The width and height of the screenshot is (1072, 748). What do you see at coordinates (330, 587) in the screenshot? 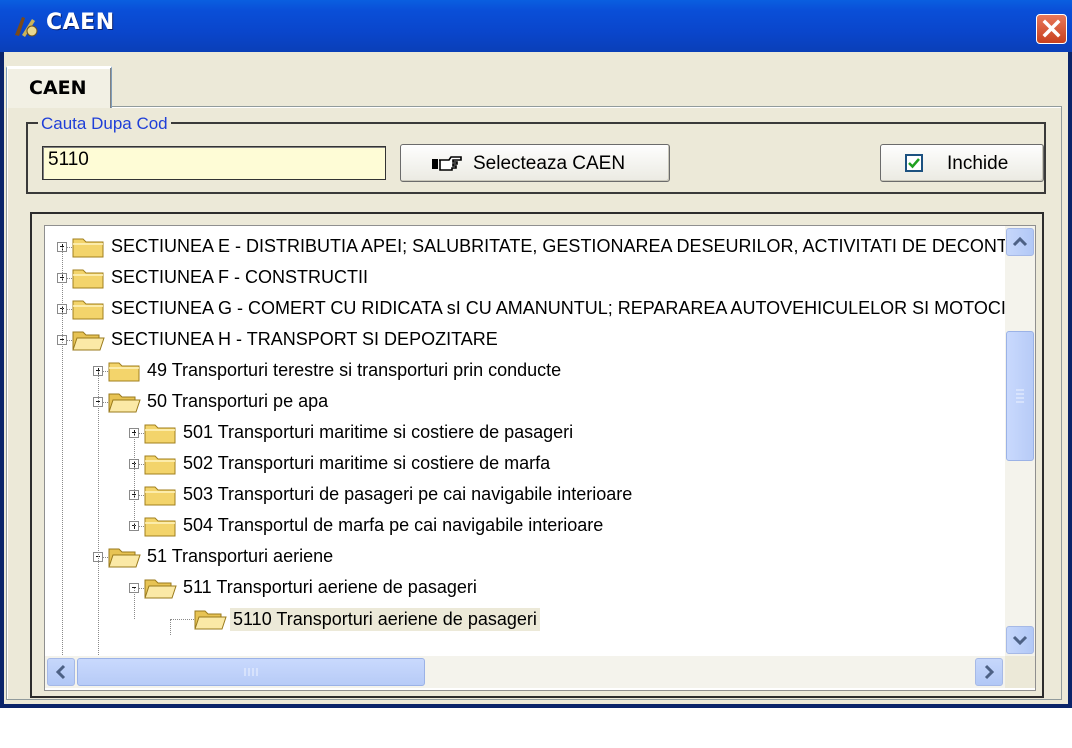
I see `tree-node-label: 511 Transporturi aeriene de pasageri` at bounding box center [330, 587].